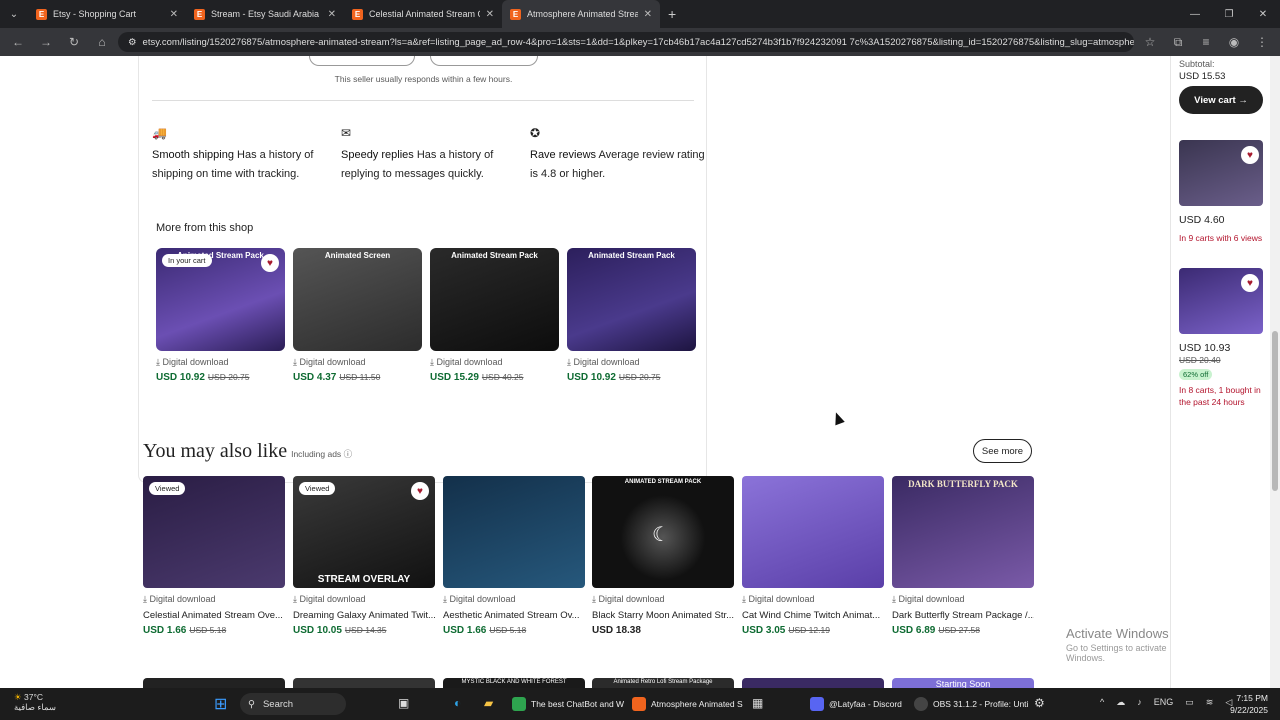 This screenshot has height=720, width=1280. Describe the element at coordinates (838, 418) in the screenshot. I see `mouse-cursor-icon` at that location.